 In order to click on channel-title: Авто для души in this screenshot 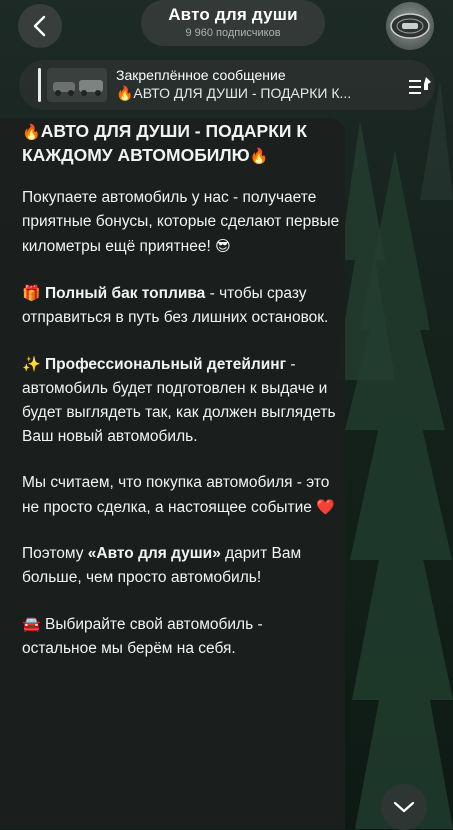, I will do `click(233, 14)`.